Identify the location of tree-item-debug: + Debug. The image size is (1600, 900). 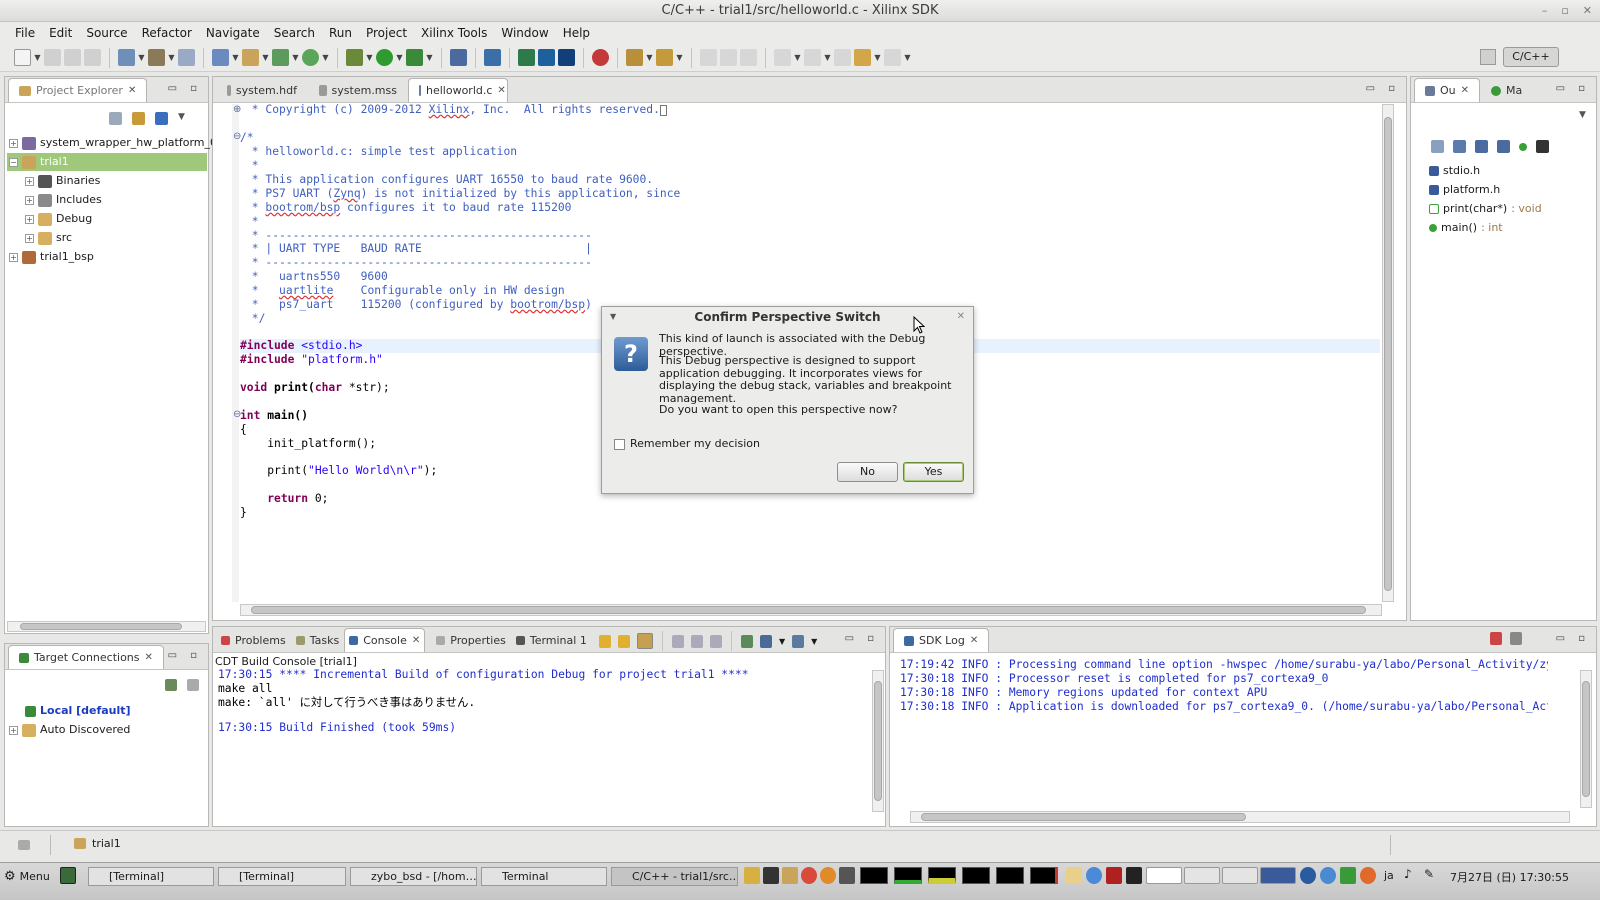
(58, 219).